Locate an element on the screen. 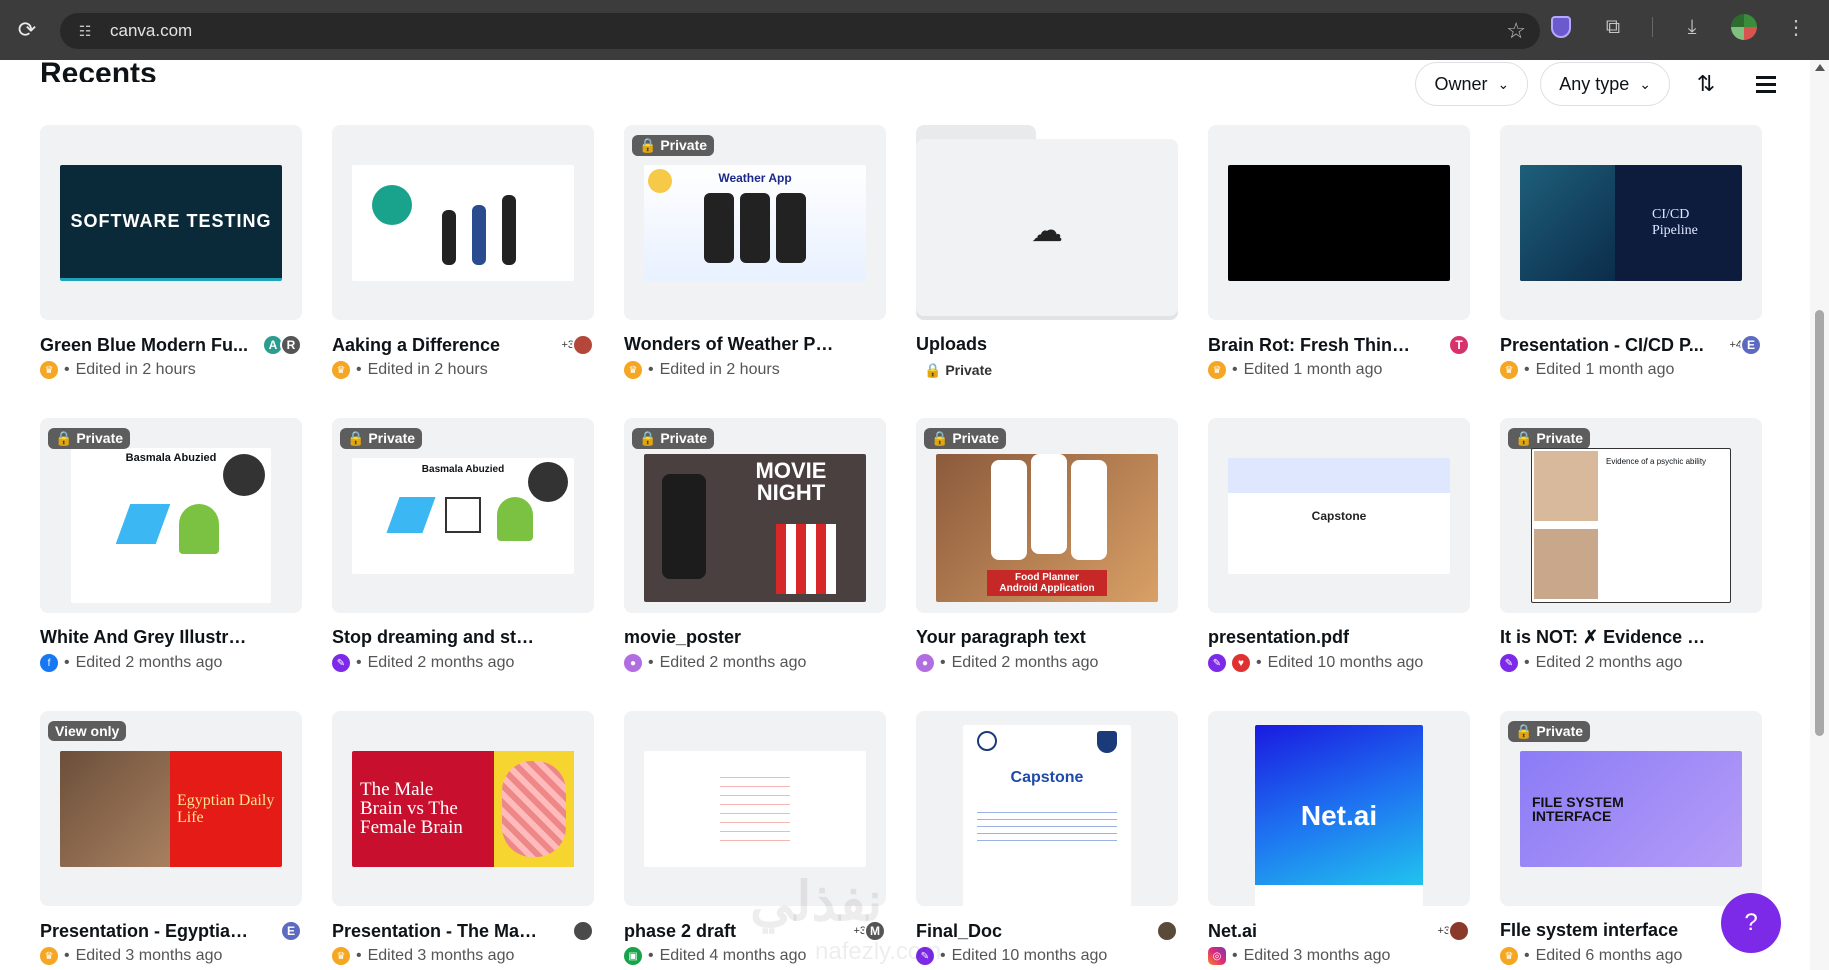  address-url: canva.com is located at coordinates (151, 31).